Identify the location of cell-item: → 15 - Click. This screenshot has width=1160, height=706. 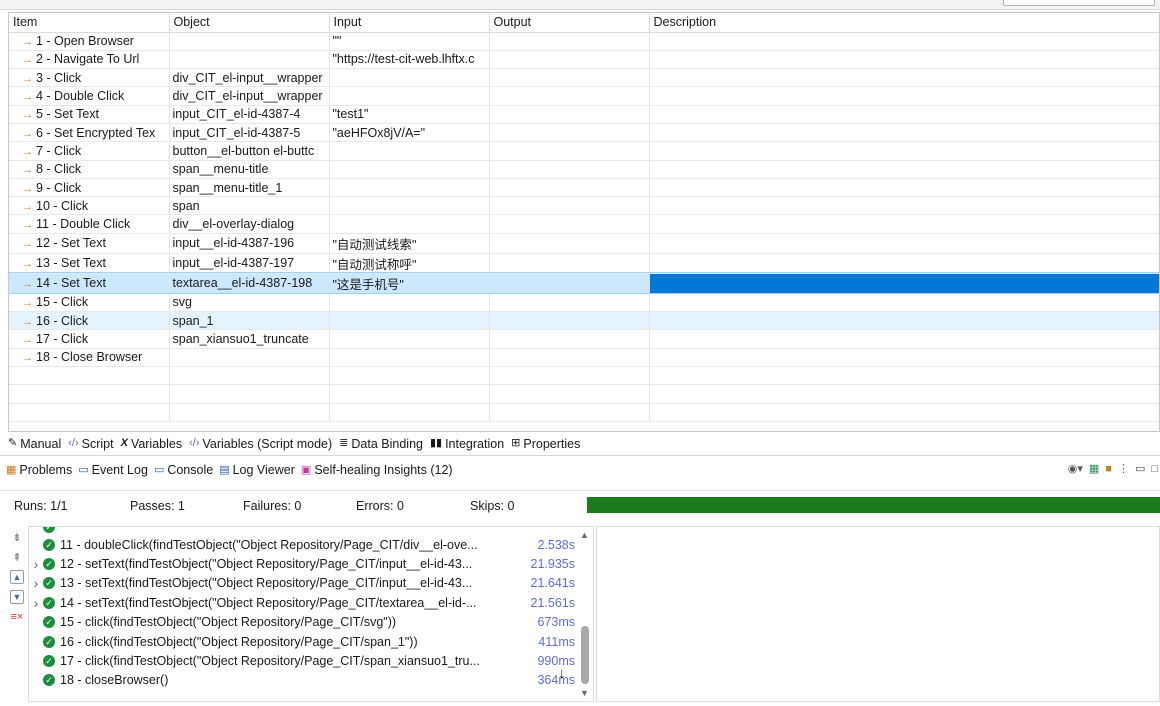
(89, 303).